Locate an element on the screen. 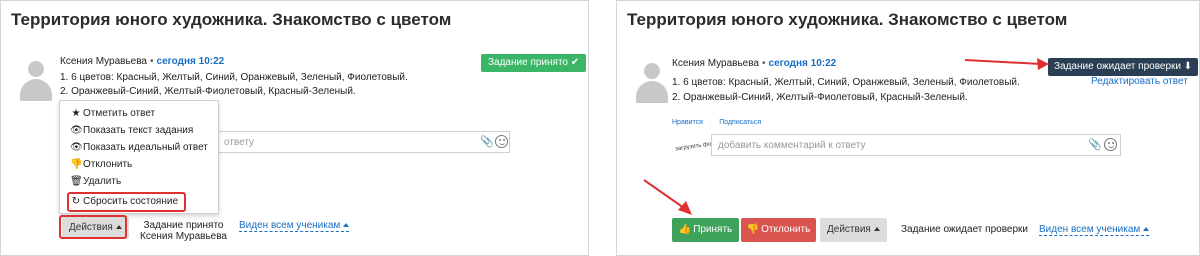  reject-button: 👎 Отклонить is located at coordinates (778, 230).